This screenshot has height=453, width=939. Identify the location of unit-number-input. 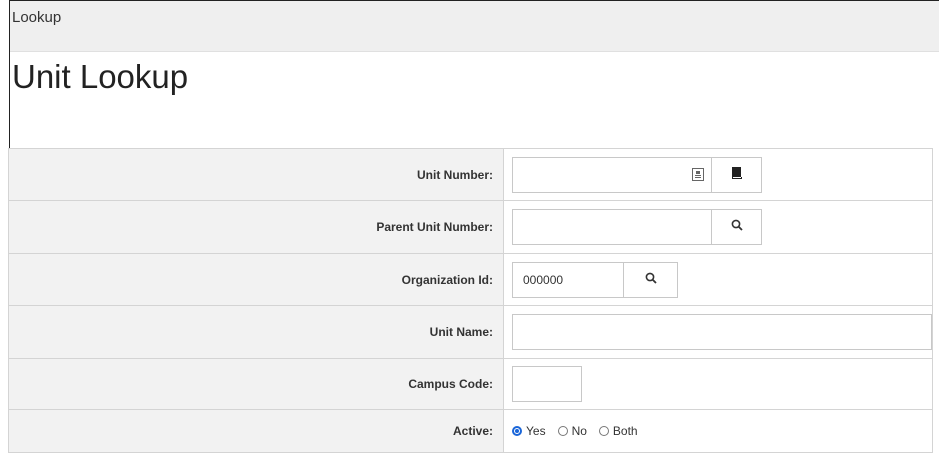
(612, 174).